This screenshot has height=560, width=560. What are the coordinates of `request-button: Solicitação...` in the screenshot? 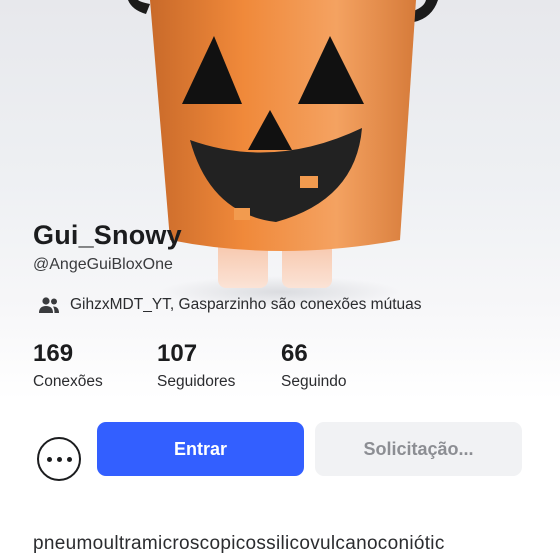 It's located at (418, 449).